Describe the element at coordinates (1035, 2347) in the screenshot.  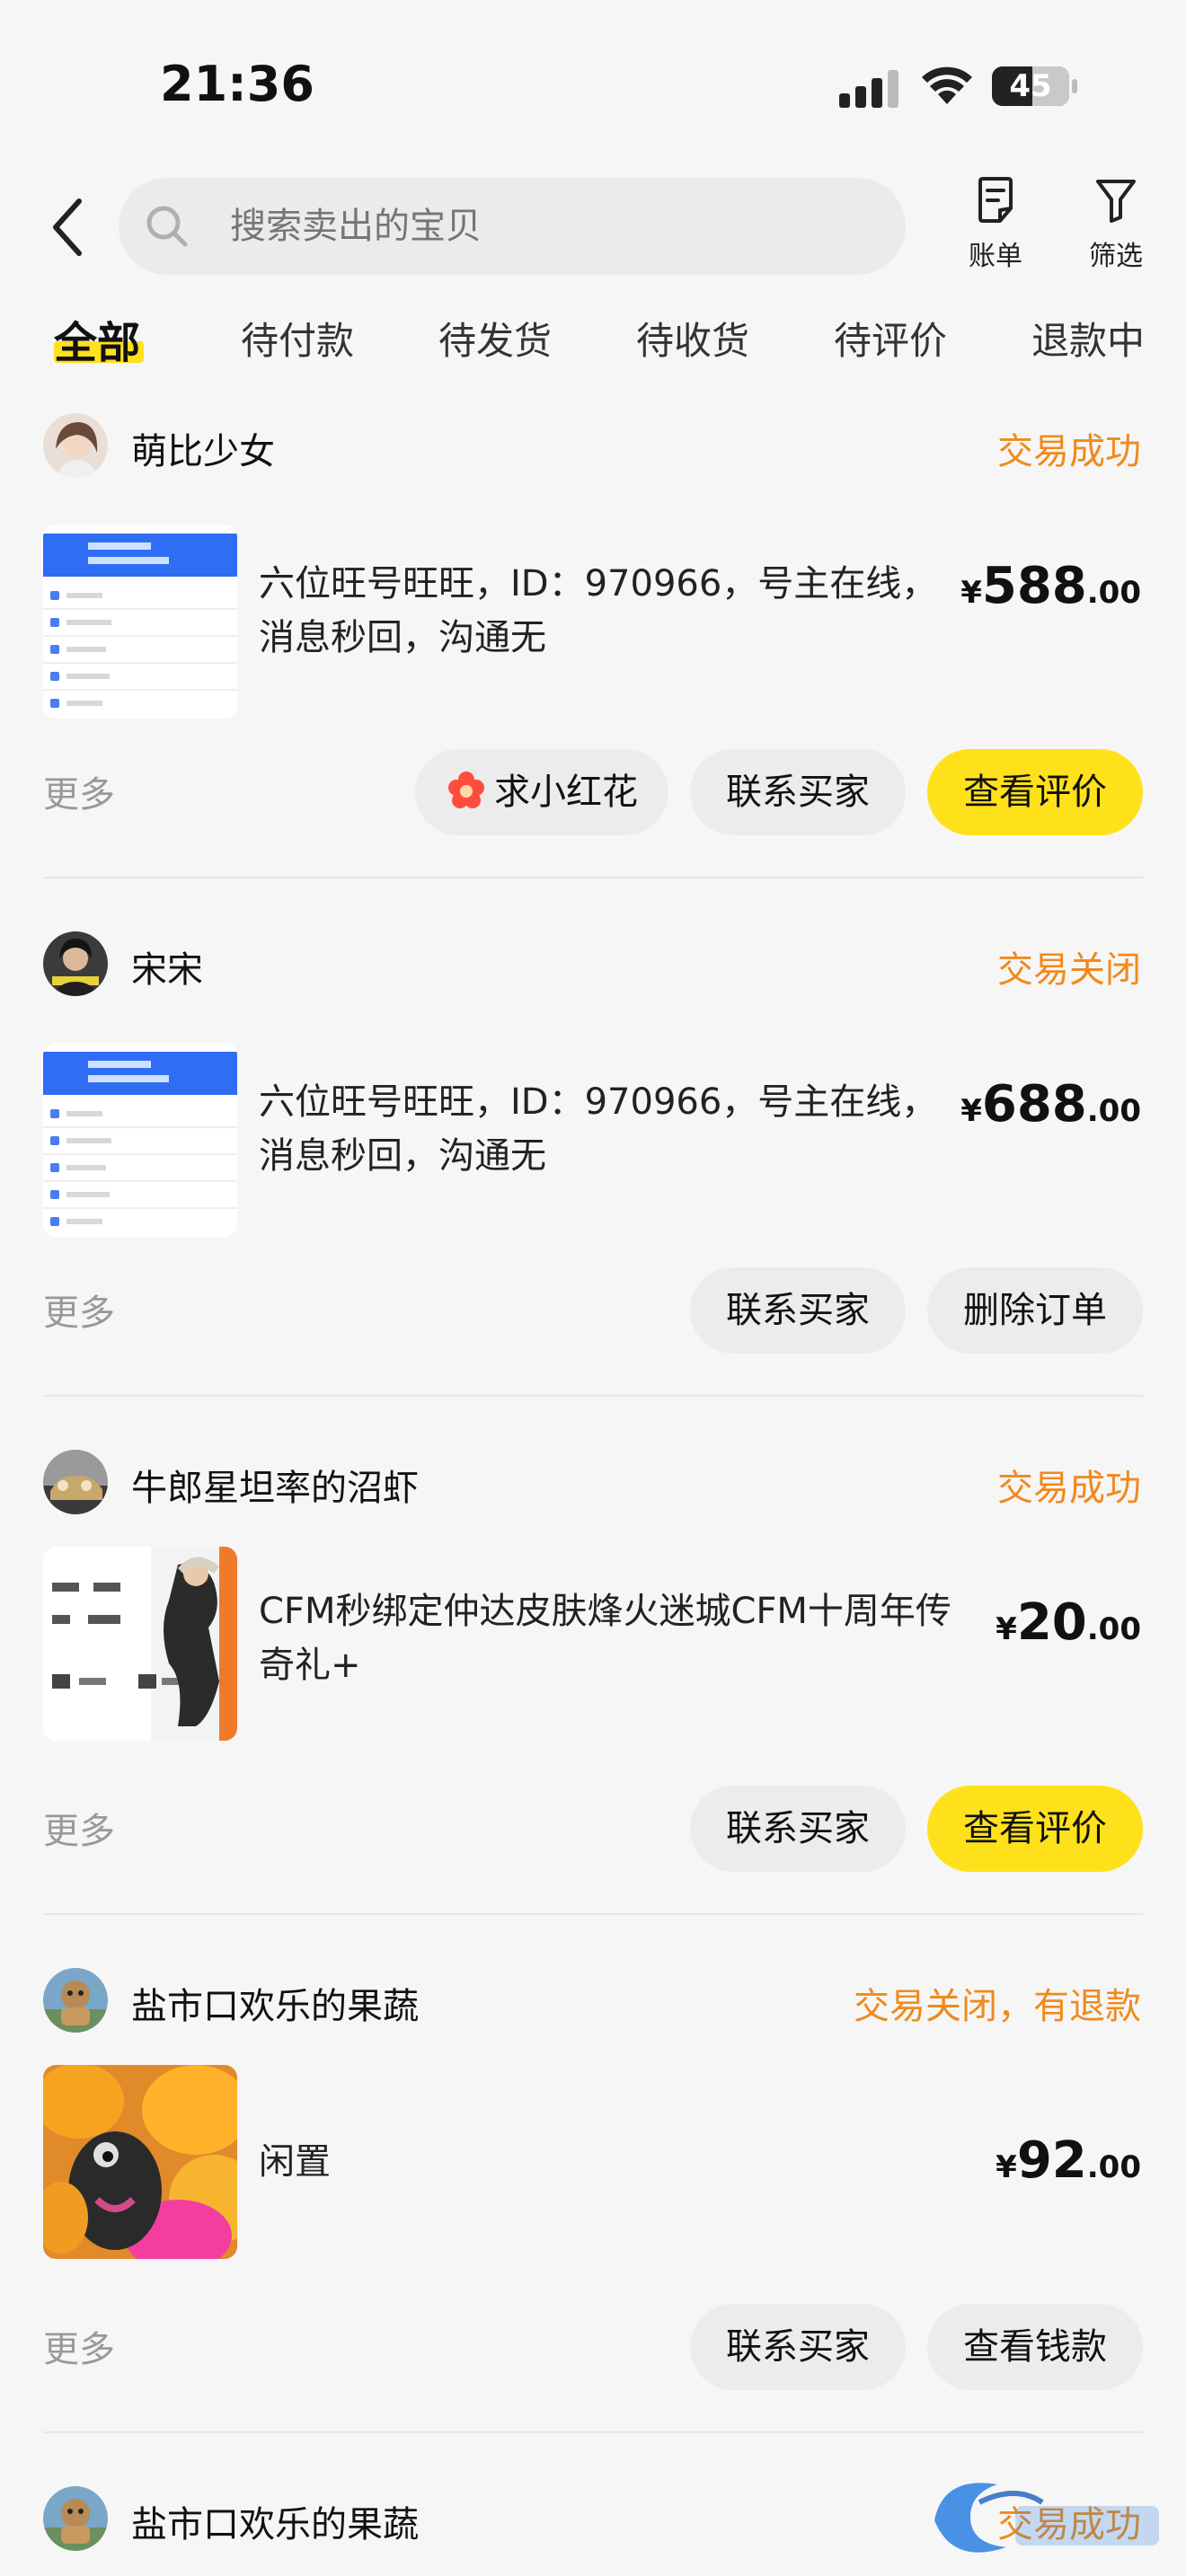
I see `view-payment-button: 查看钱款` at that location.